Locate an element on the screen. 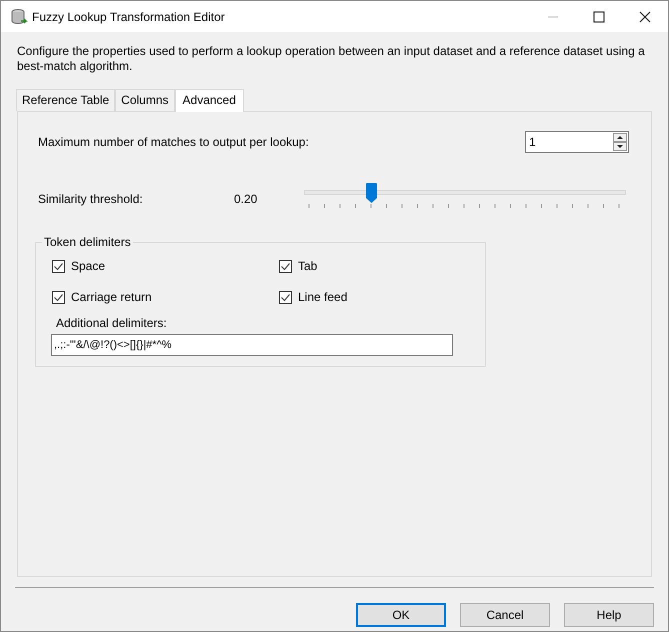  slider-thumb is located at coordinates (372, 193).